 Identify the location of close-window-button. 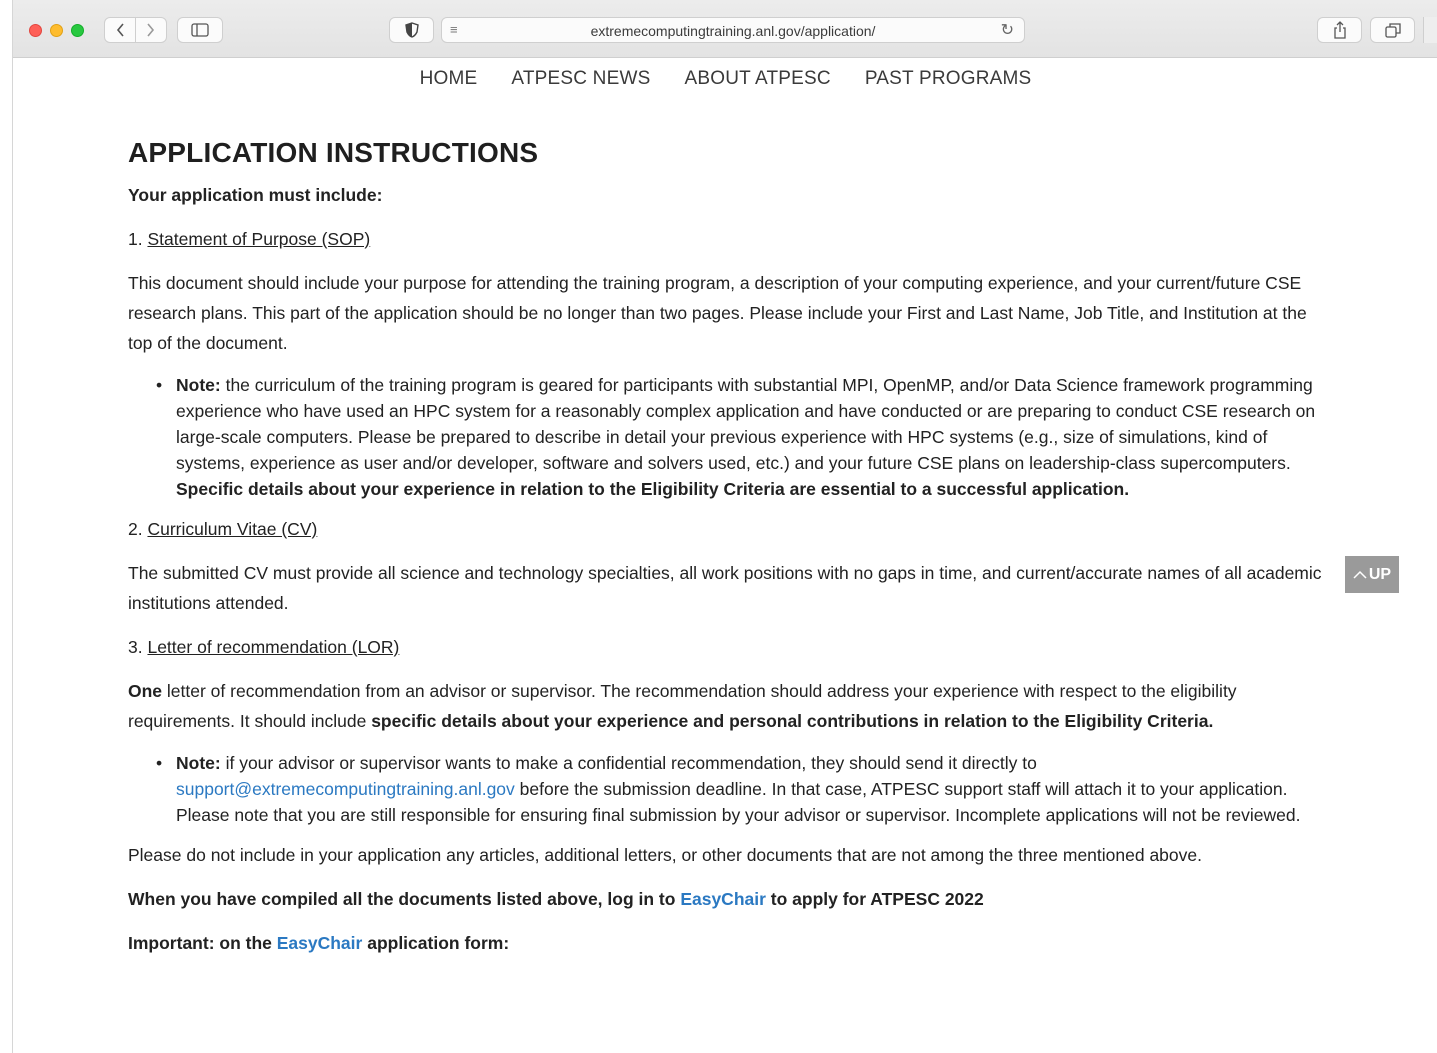
(35, 30).